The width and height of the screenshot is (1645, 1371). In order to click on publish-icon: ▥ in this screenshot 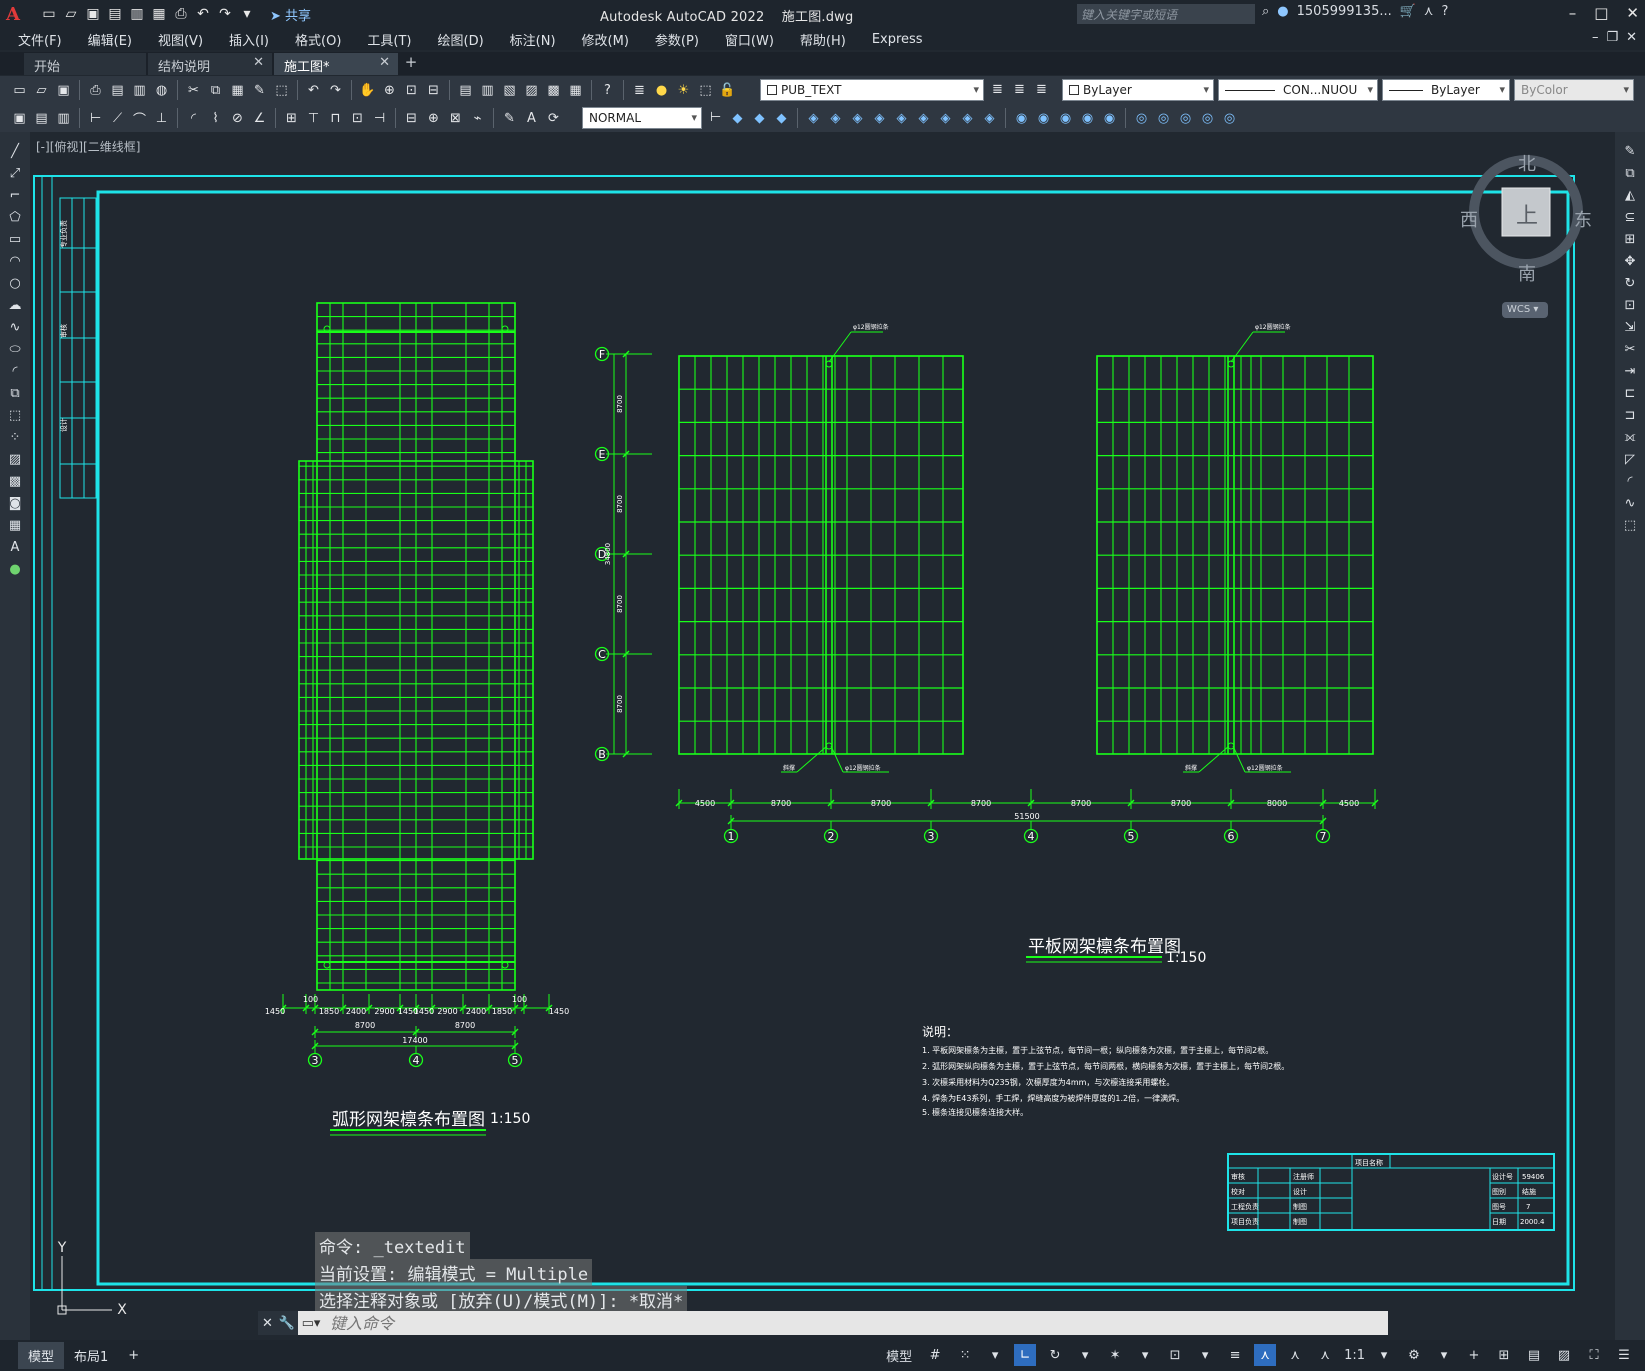, I will do `click(139, 90)`.